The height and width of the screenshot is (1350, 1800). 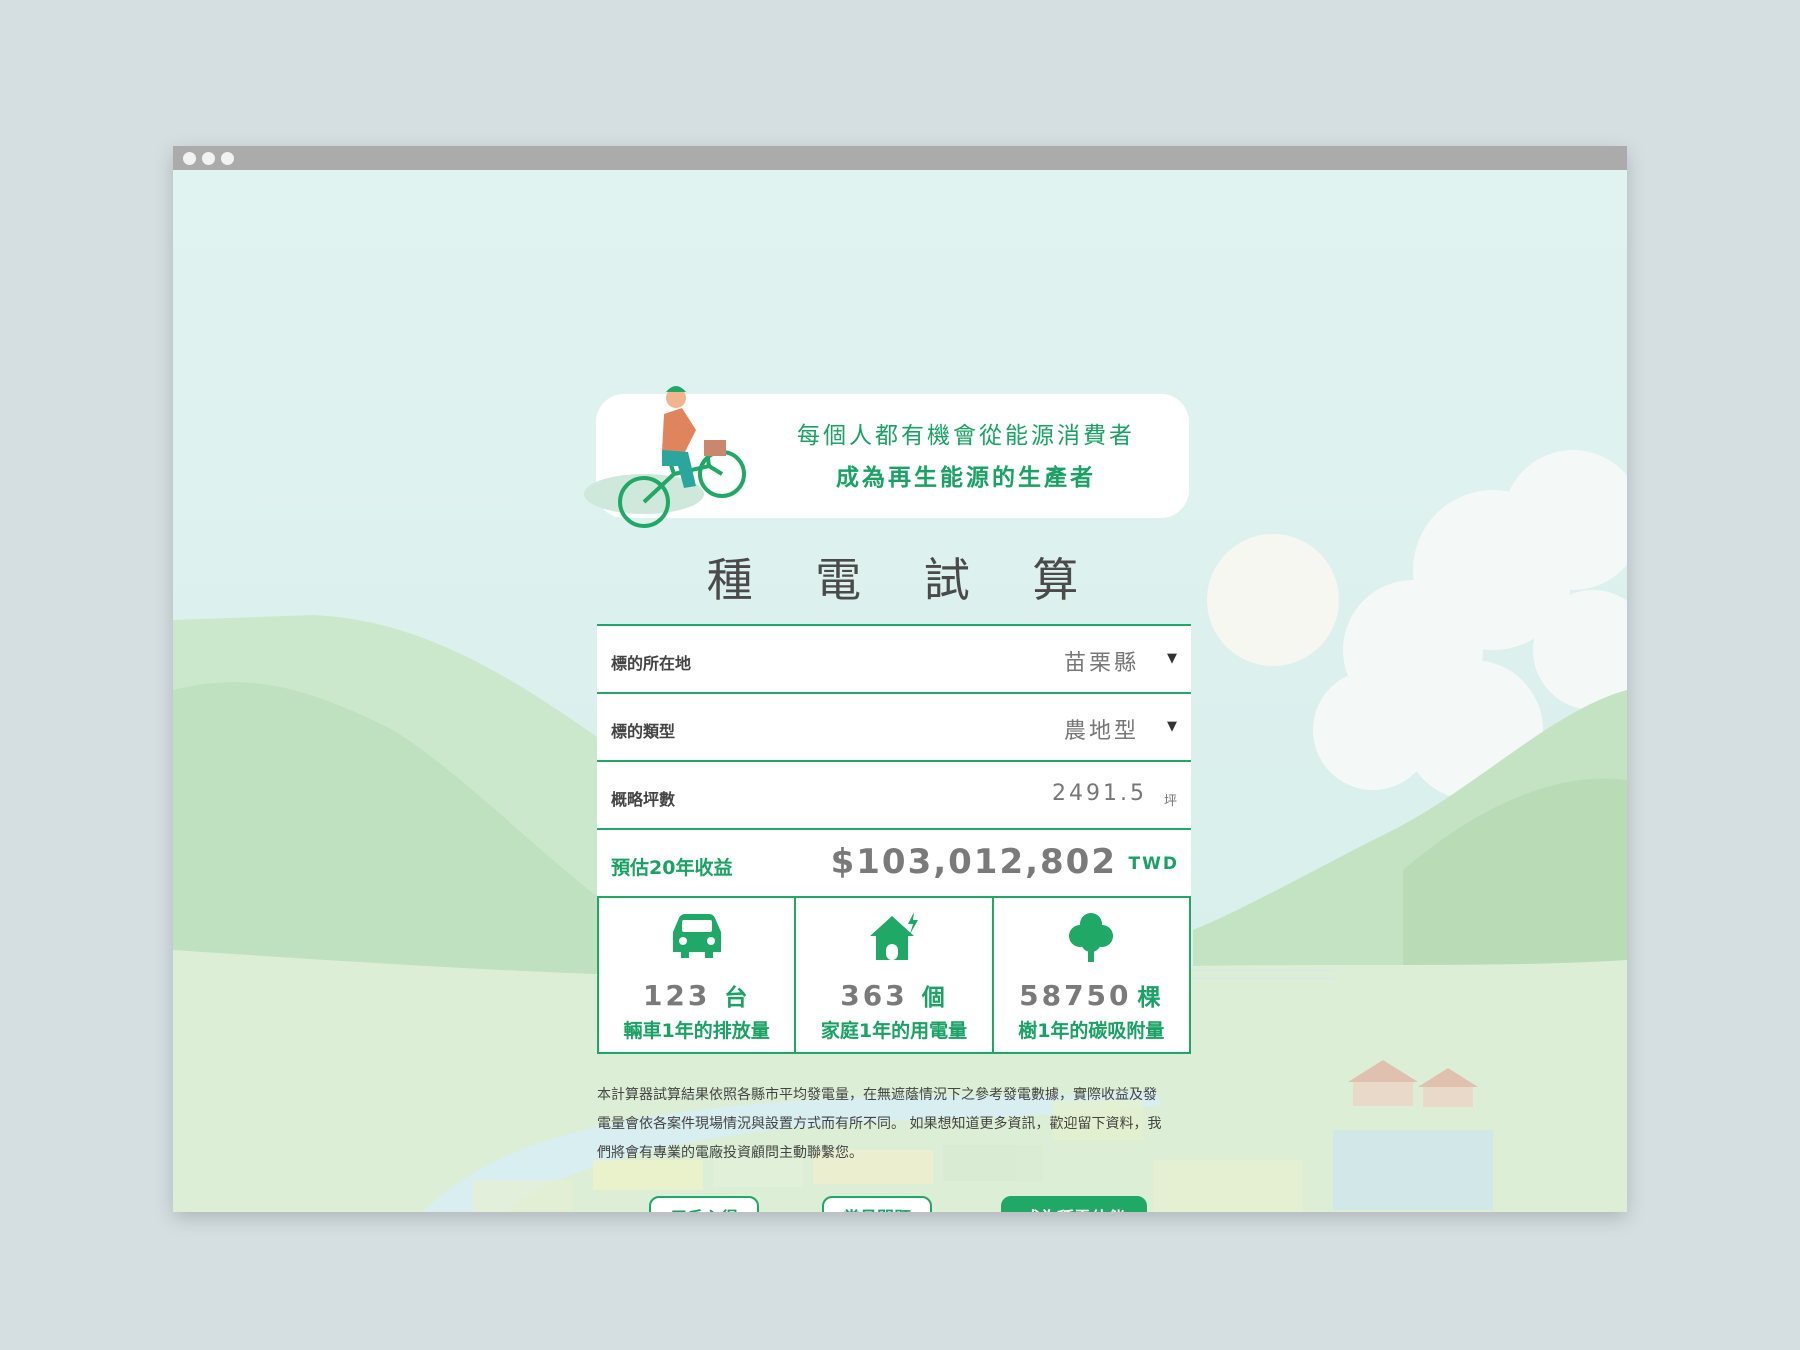 What do you see at coordinates (643, 731) in the screenshot?
I see `type-label: 標的類型` at bounding box center [643, 731].